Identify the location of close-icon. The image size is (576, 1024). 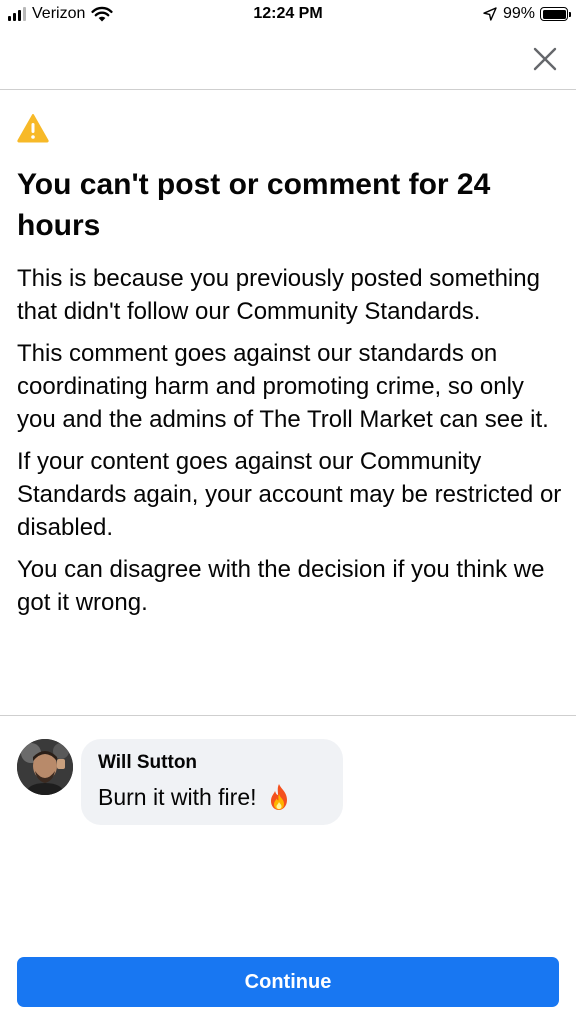
(545, 59).